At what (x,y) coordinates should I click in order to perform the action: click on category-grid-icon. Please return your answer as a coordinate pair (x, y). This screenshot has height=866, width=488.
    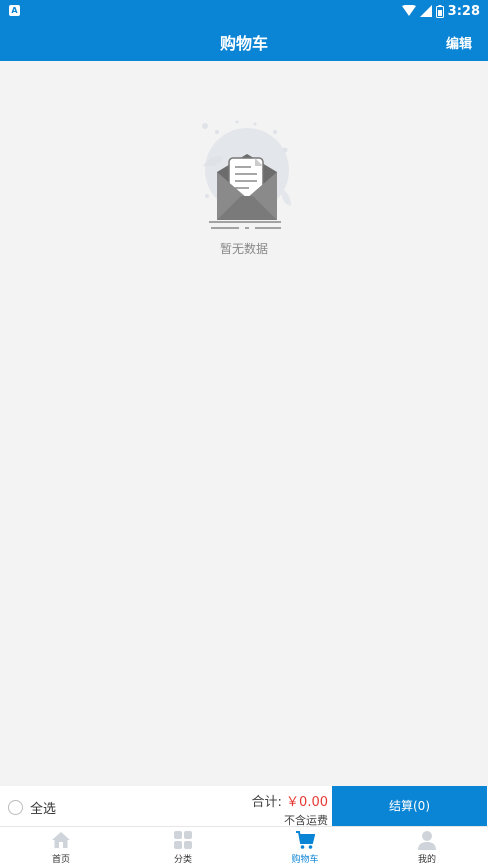
    Looking at the image, I should click on (183, 840).